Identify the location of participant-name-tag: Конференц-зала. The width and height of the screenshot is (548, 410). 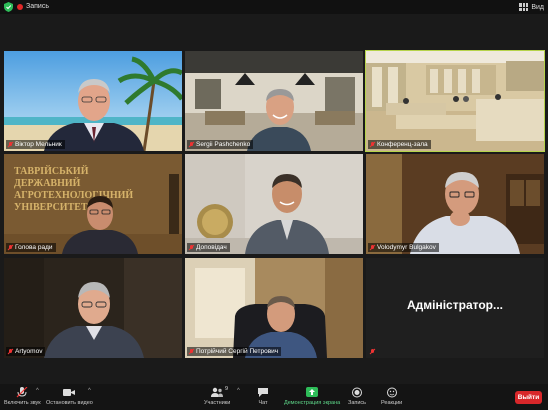
(399, 144).